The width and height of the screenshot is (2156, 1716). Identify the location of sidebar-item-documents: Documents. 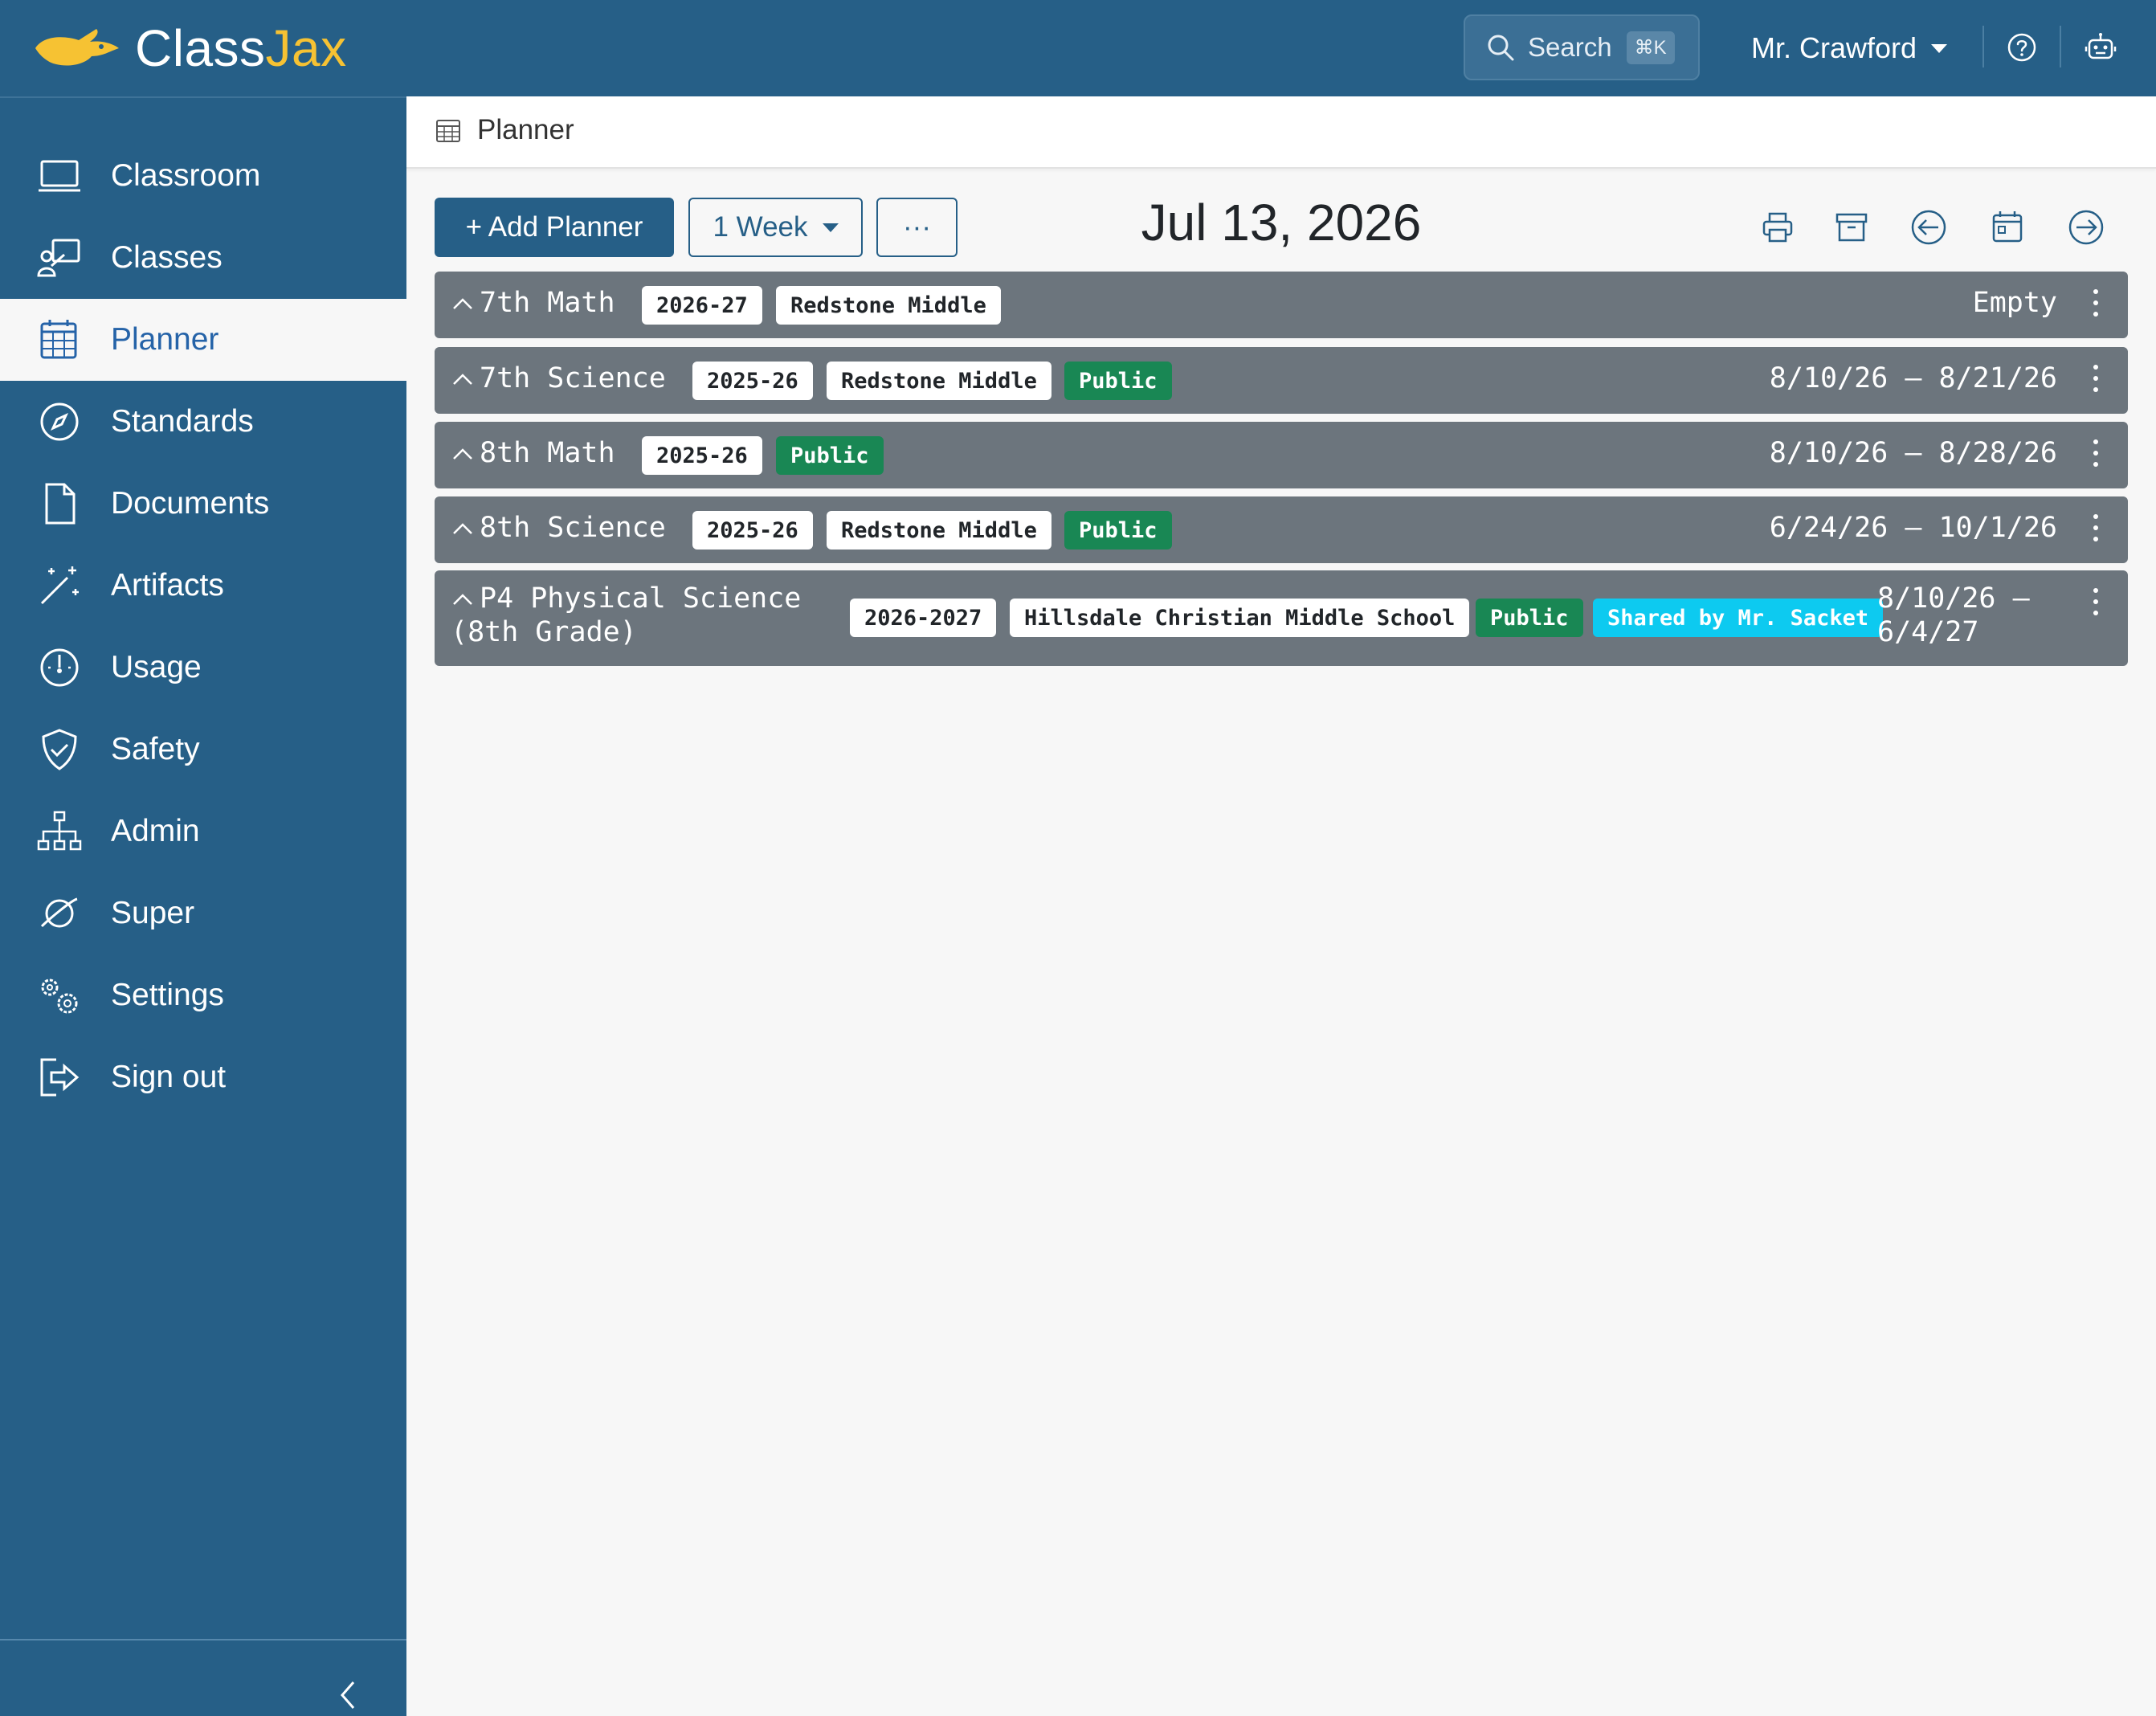
(203, 504).